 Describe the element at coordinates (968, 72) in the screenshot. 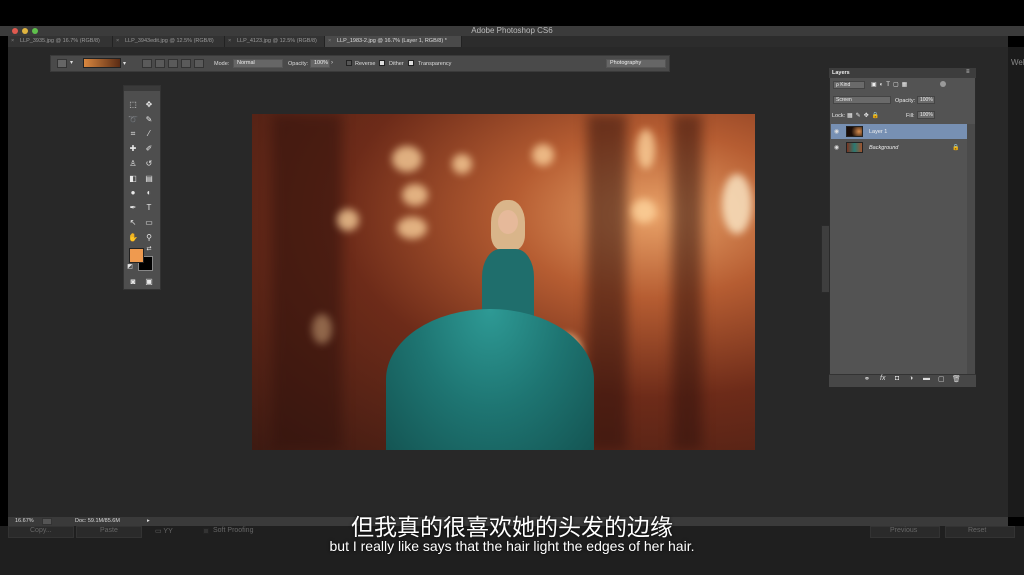

I see `panel-menu-icon: ≡` at that location.